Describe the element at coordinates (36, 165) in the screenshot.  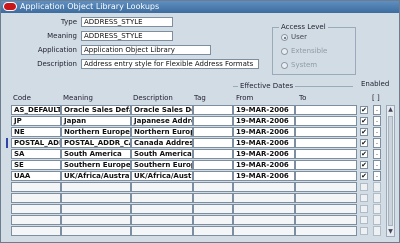
I see `cell-code: SE` at that location.